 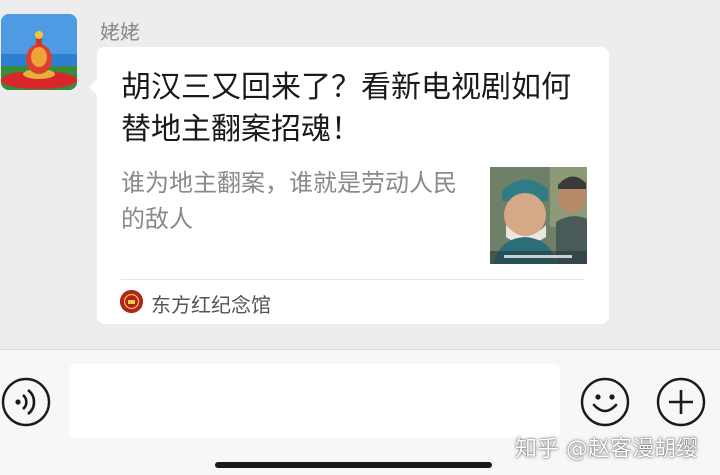 What do you see at coordinates (353, 279) in the screenshot?
I see `card-divider` at bounding box center [353, 279].